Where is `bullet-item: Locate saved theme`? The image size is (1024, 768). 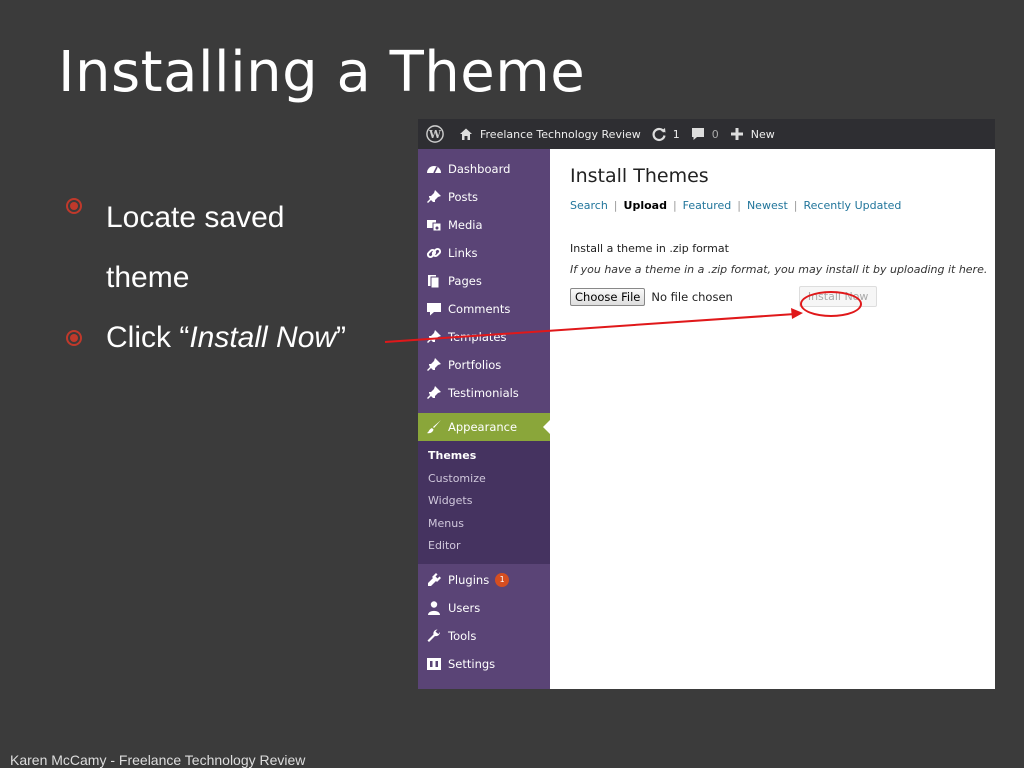 bullet-item: Locate saved theme is located at coordinates (231, 248).